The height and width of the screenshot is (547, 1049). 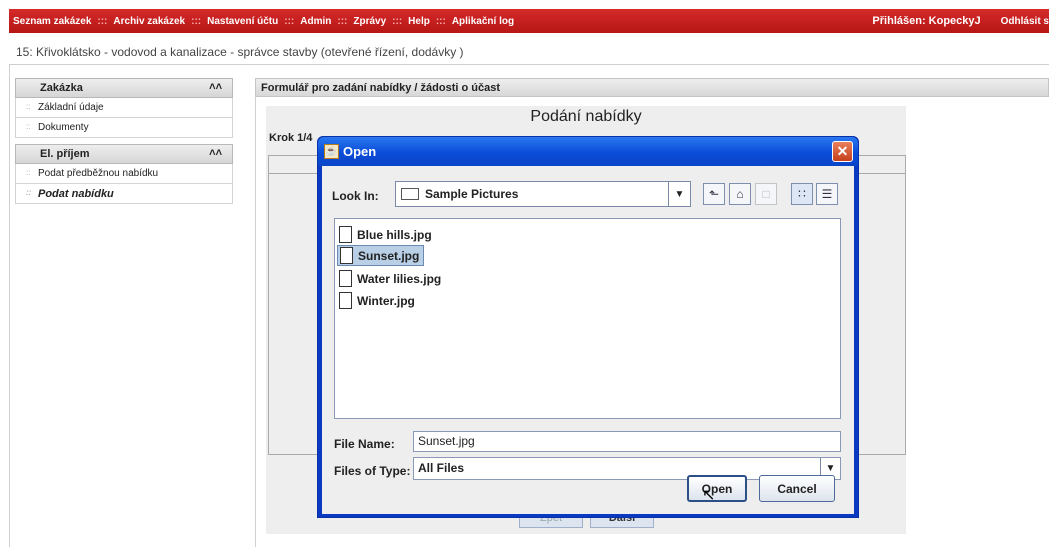 I want to click on form-title: Podání nabídky, so click(x=586, y=116).